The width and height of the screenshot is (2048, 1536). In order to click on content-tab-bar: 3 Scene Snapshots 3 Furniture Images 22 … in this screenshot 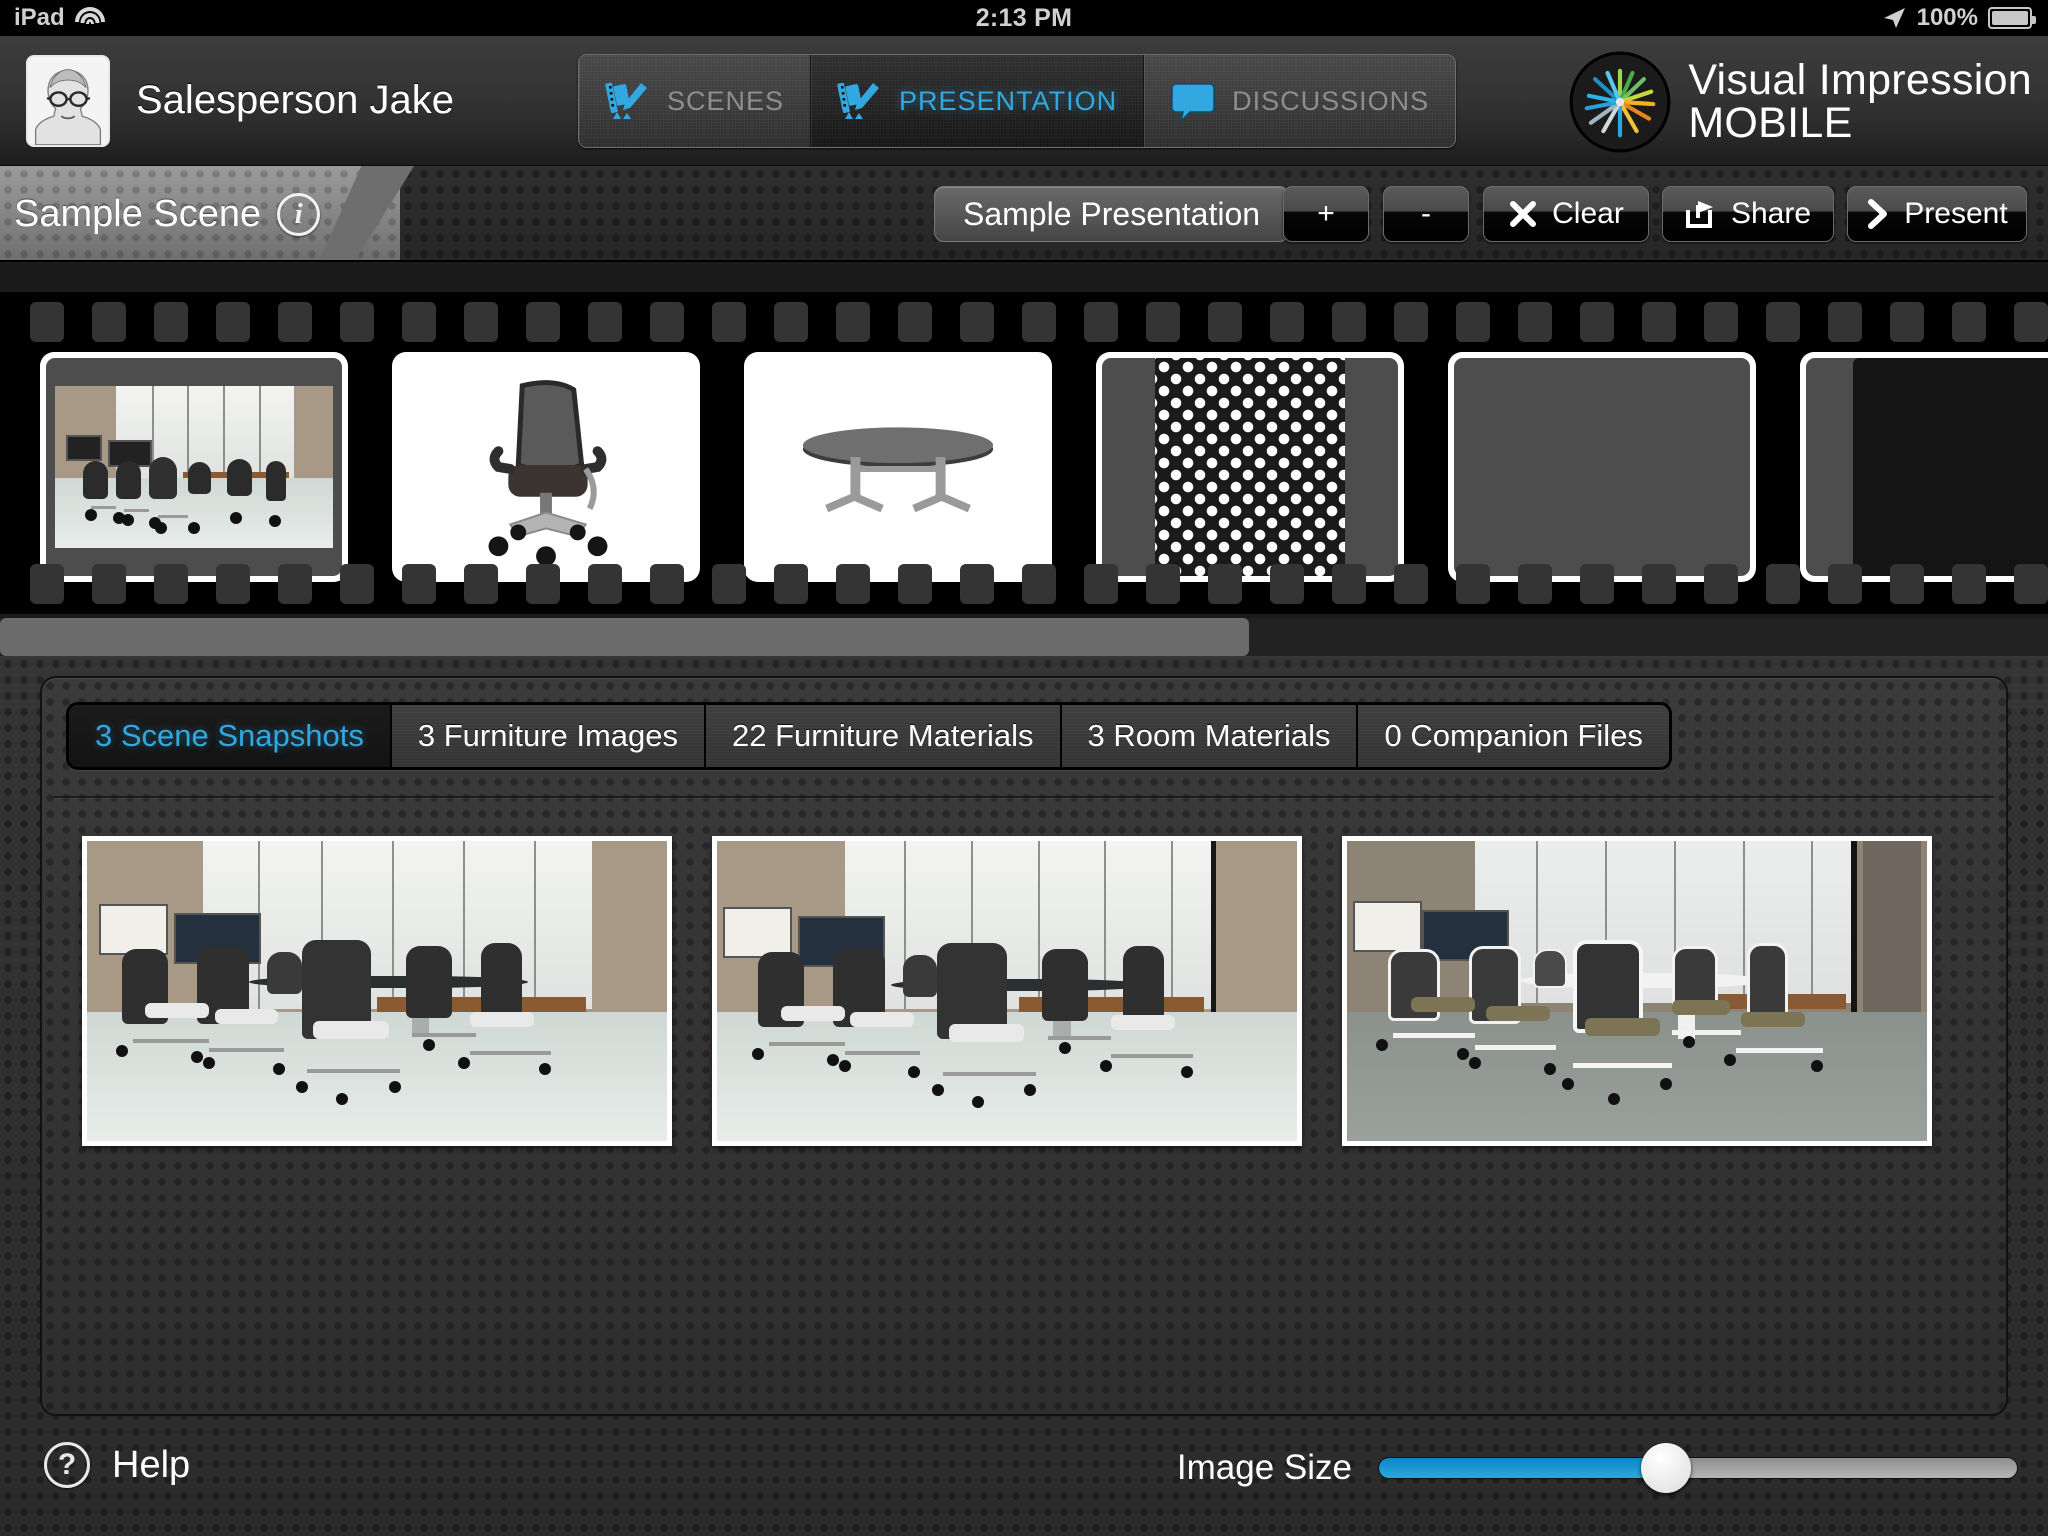, I will do `click(869, 736)`.